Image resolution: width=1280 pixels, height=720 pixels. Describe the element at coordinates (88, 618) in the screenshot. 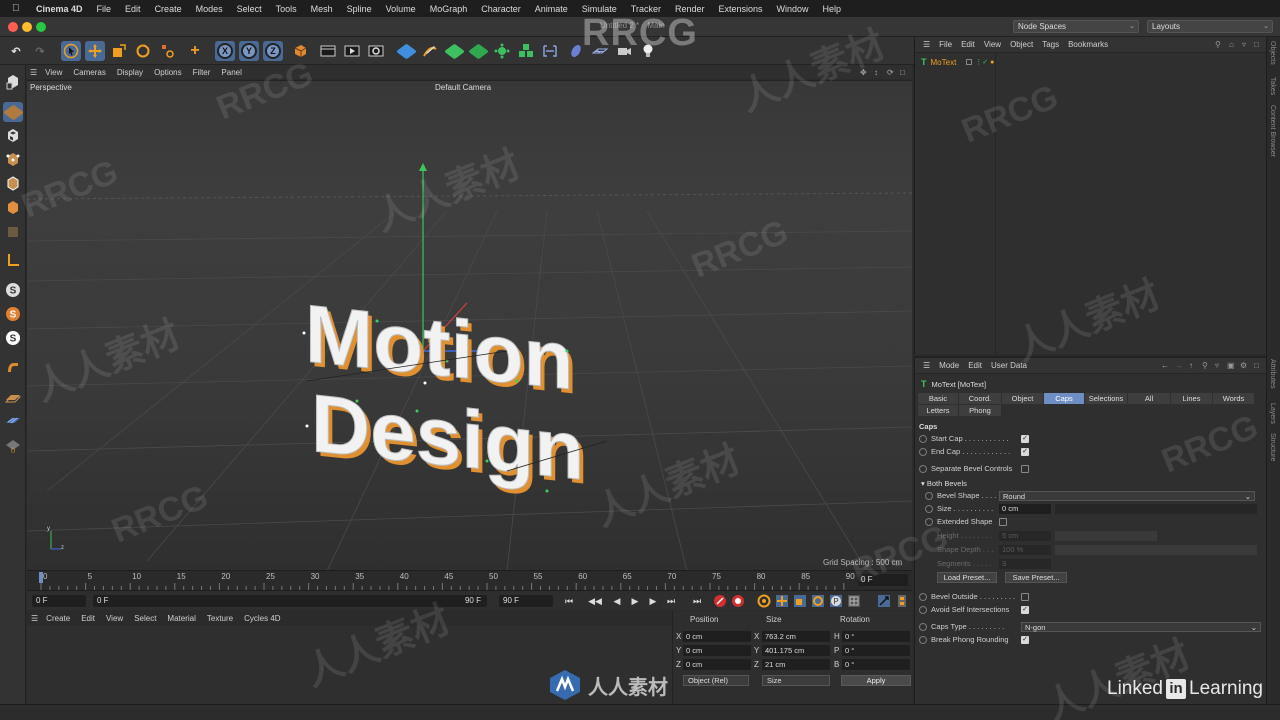

I see `material-menu-edit: Edit` at that location.